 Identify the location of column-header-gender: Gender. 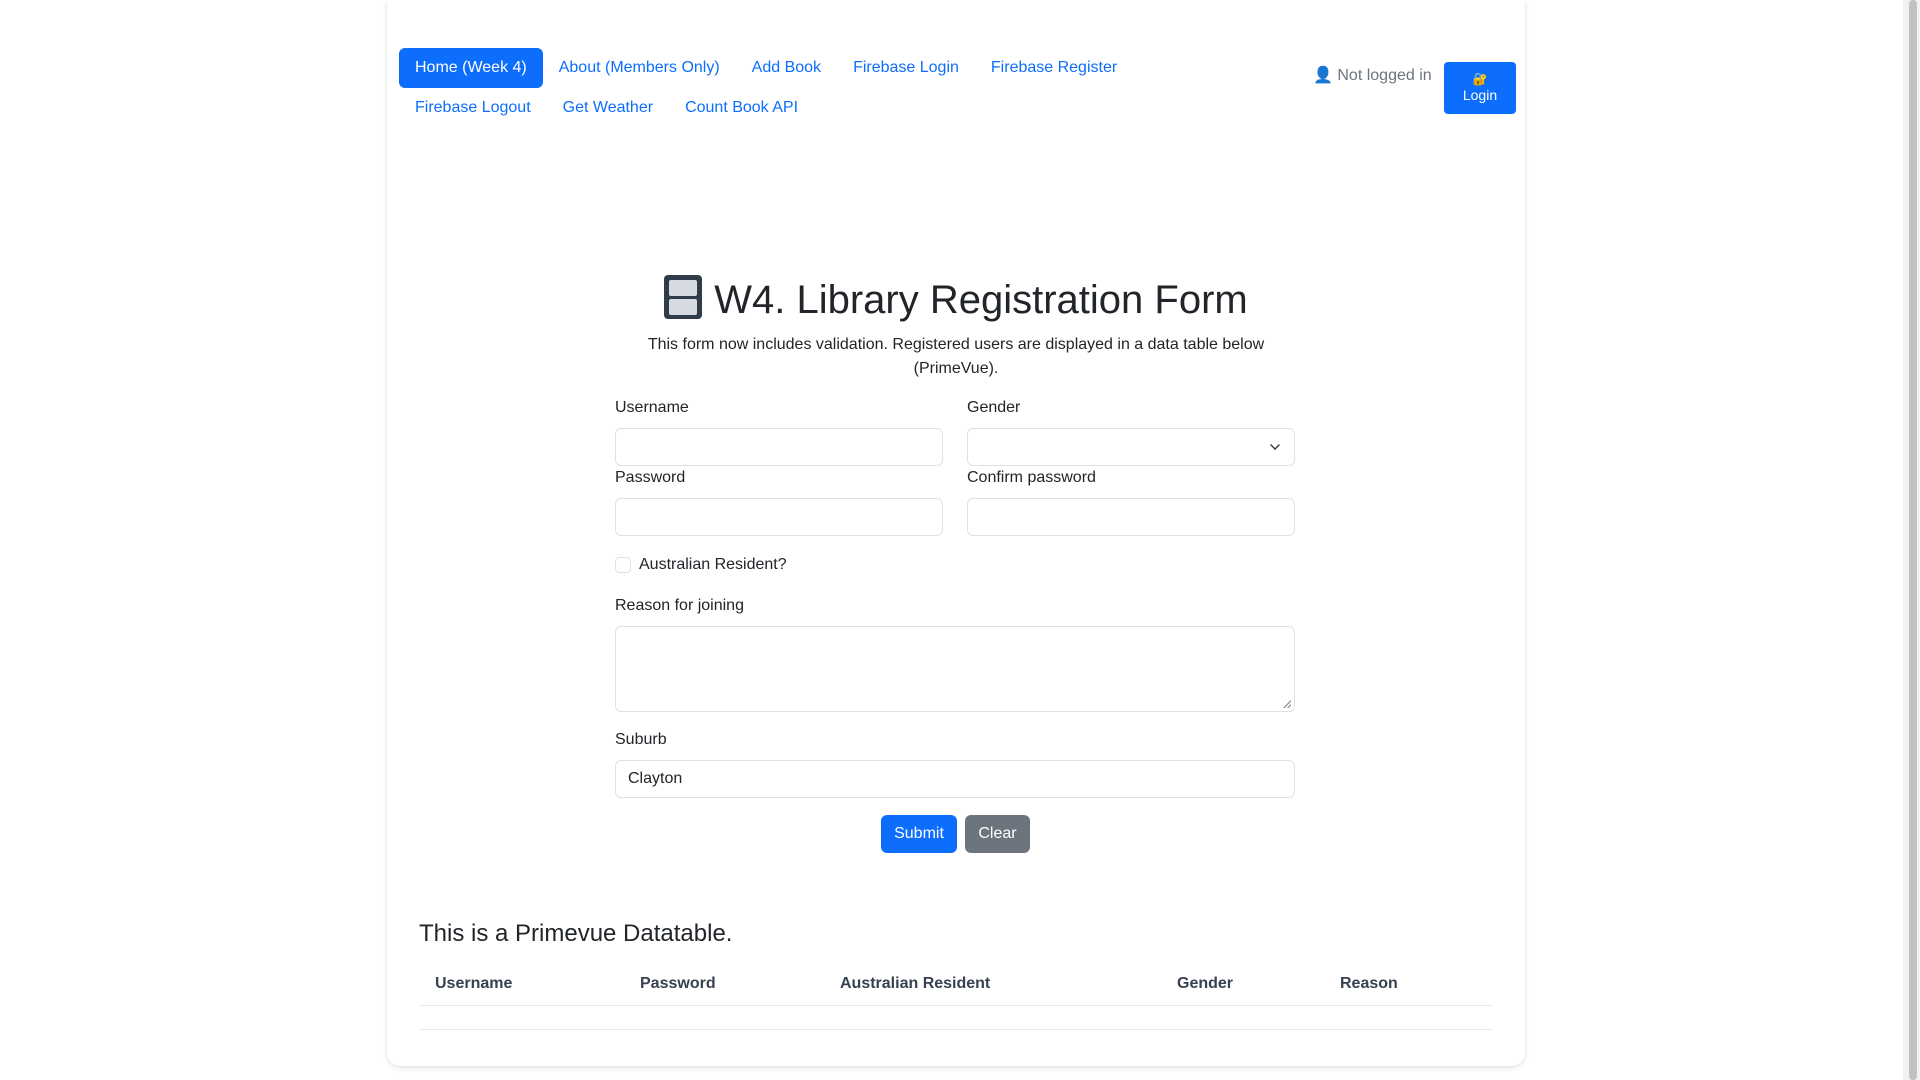
(1242, 983).